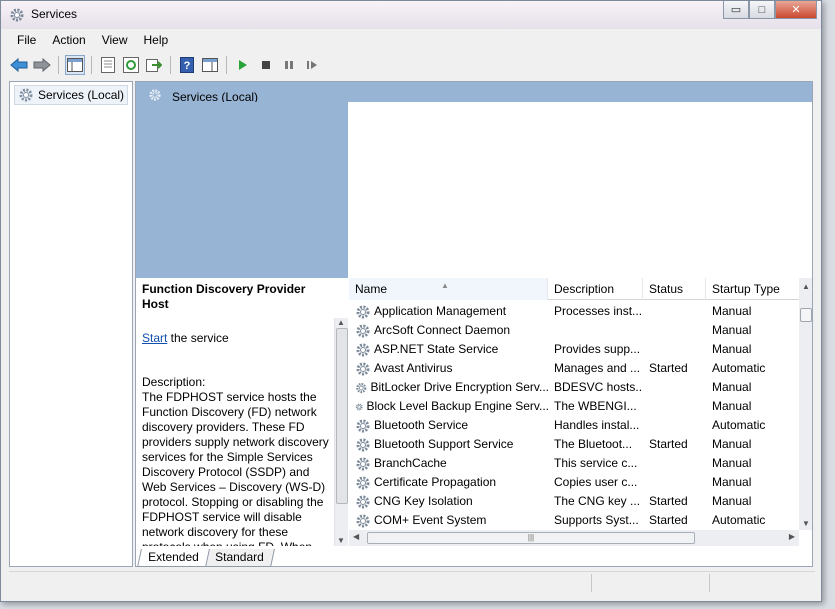 Image resolution: width=835 pixels, height=609 pixels. I want to click on services-gear-icon, so click(17, 15).